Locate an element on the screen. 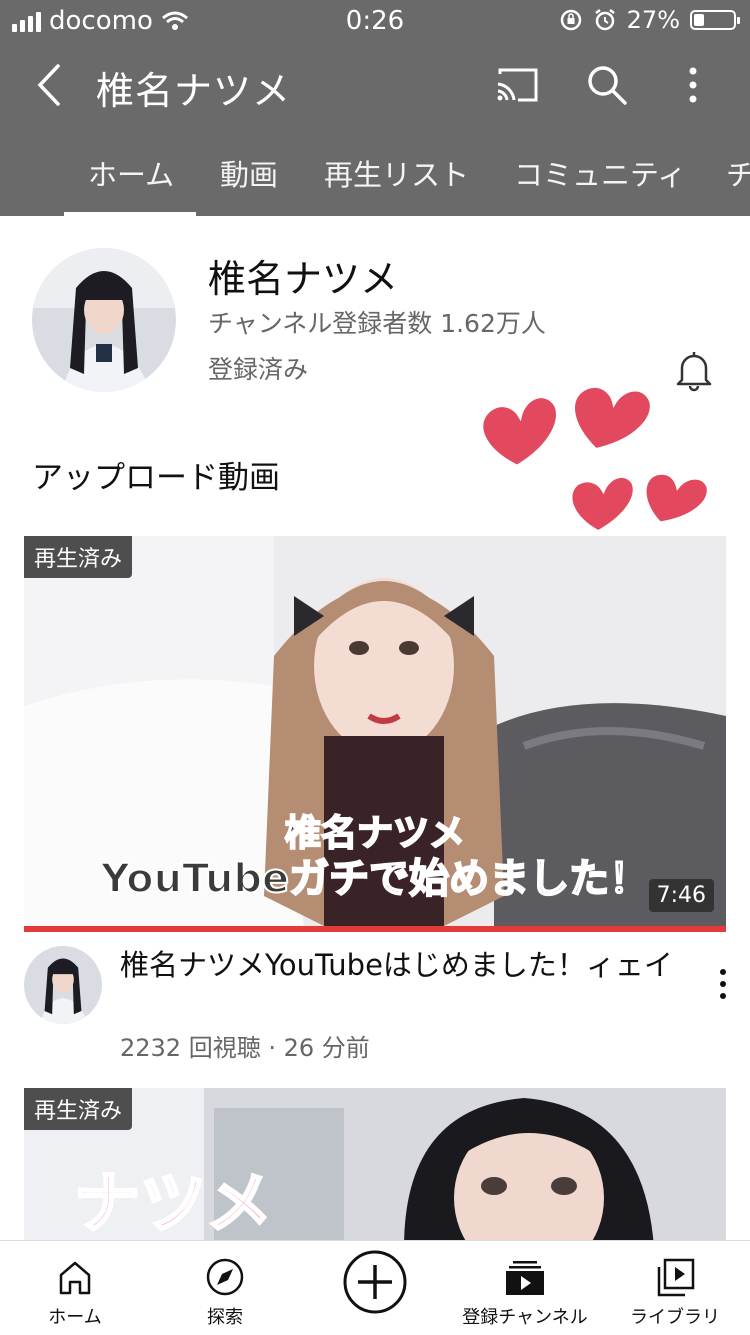 This screenshot has height=1335, width=750. watched-badge-2: 再生済み is located at coordinates (78, 1109).